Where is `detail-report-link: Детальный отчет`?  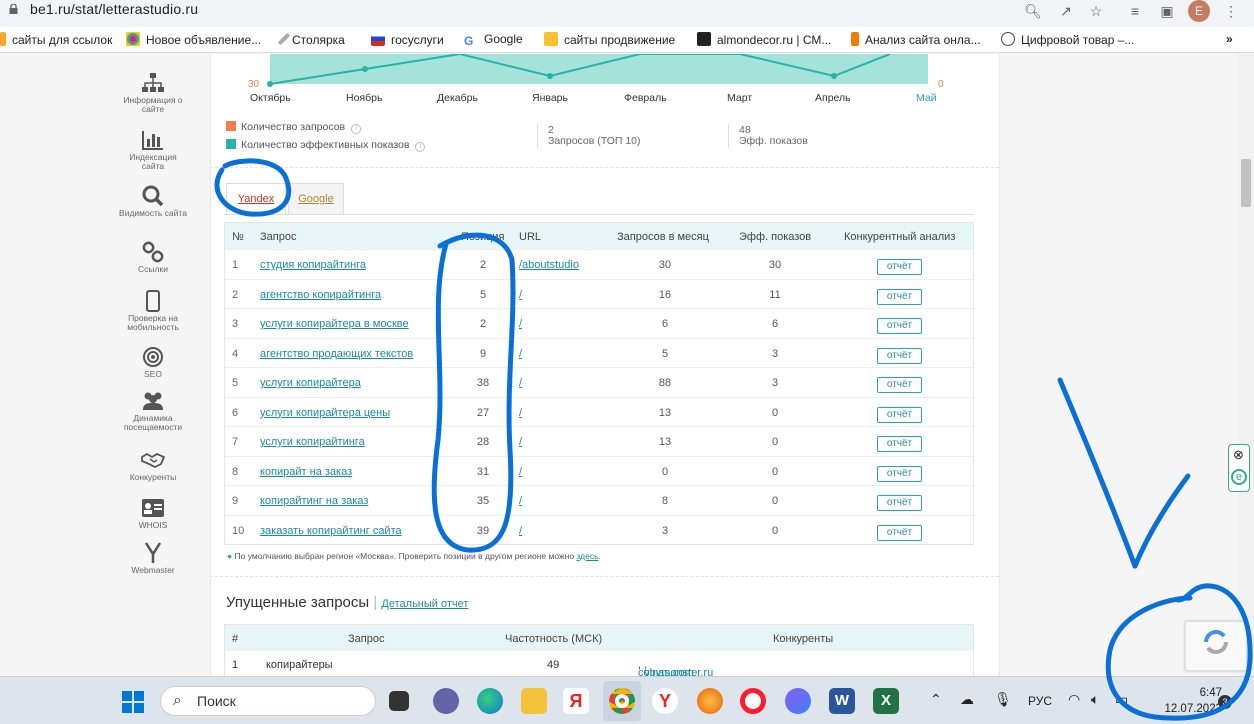 detail-report-link: Детальный отчет is located at coordinates (424, 604).